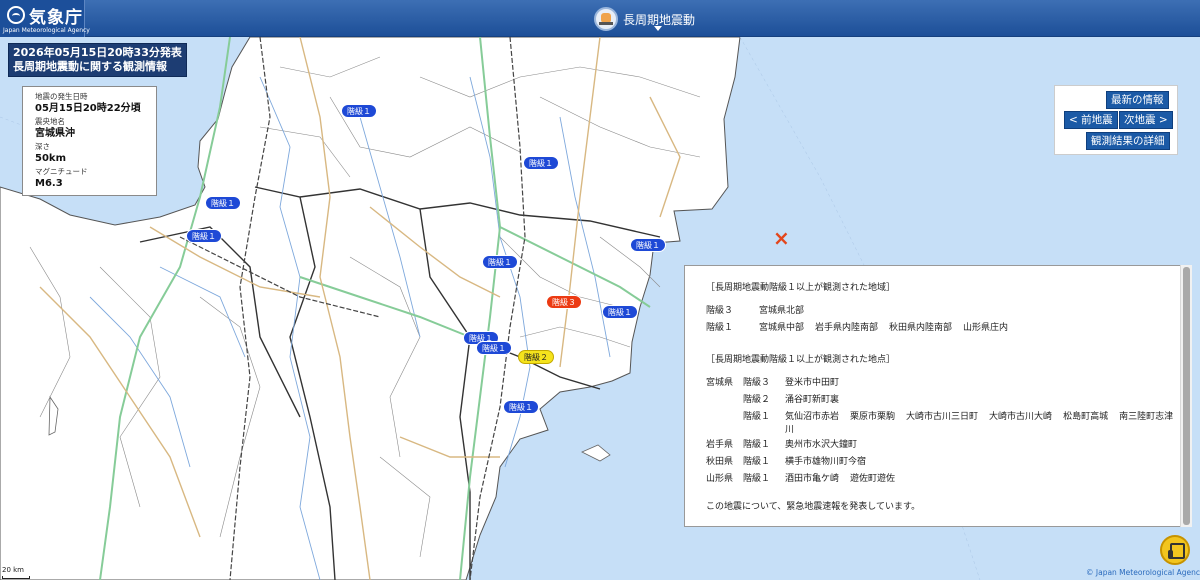 This screenshot has height=580, width=1200. I want to click on location-name: 南三陸町志津川, so click(979, 423).